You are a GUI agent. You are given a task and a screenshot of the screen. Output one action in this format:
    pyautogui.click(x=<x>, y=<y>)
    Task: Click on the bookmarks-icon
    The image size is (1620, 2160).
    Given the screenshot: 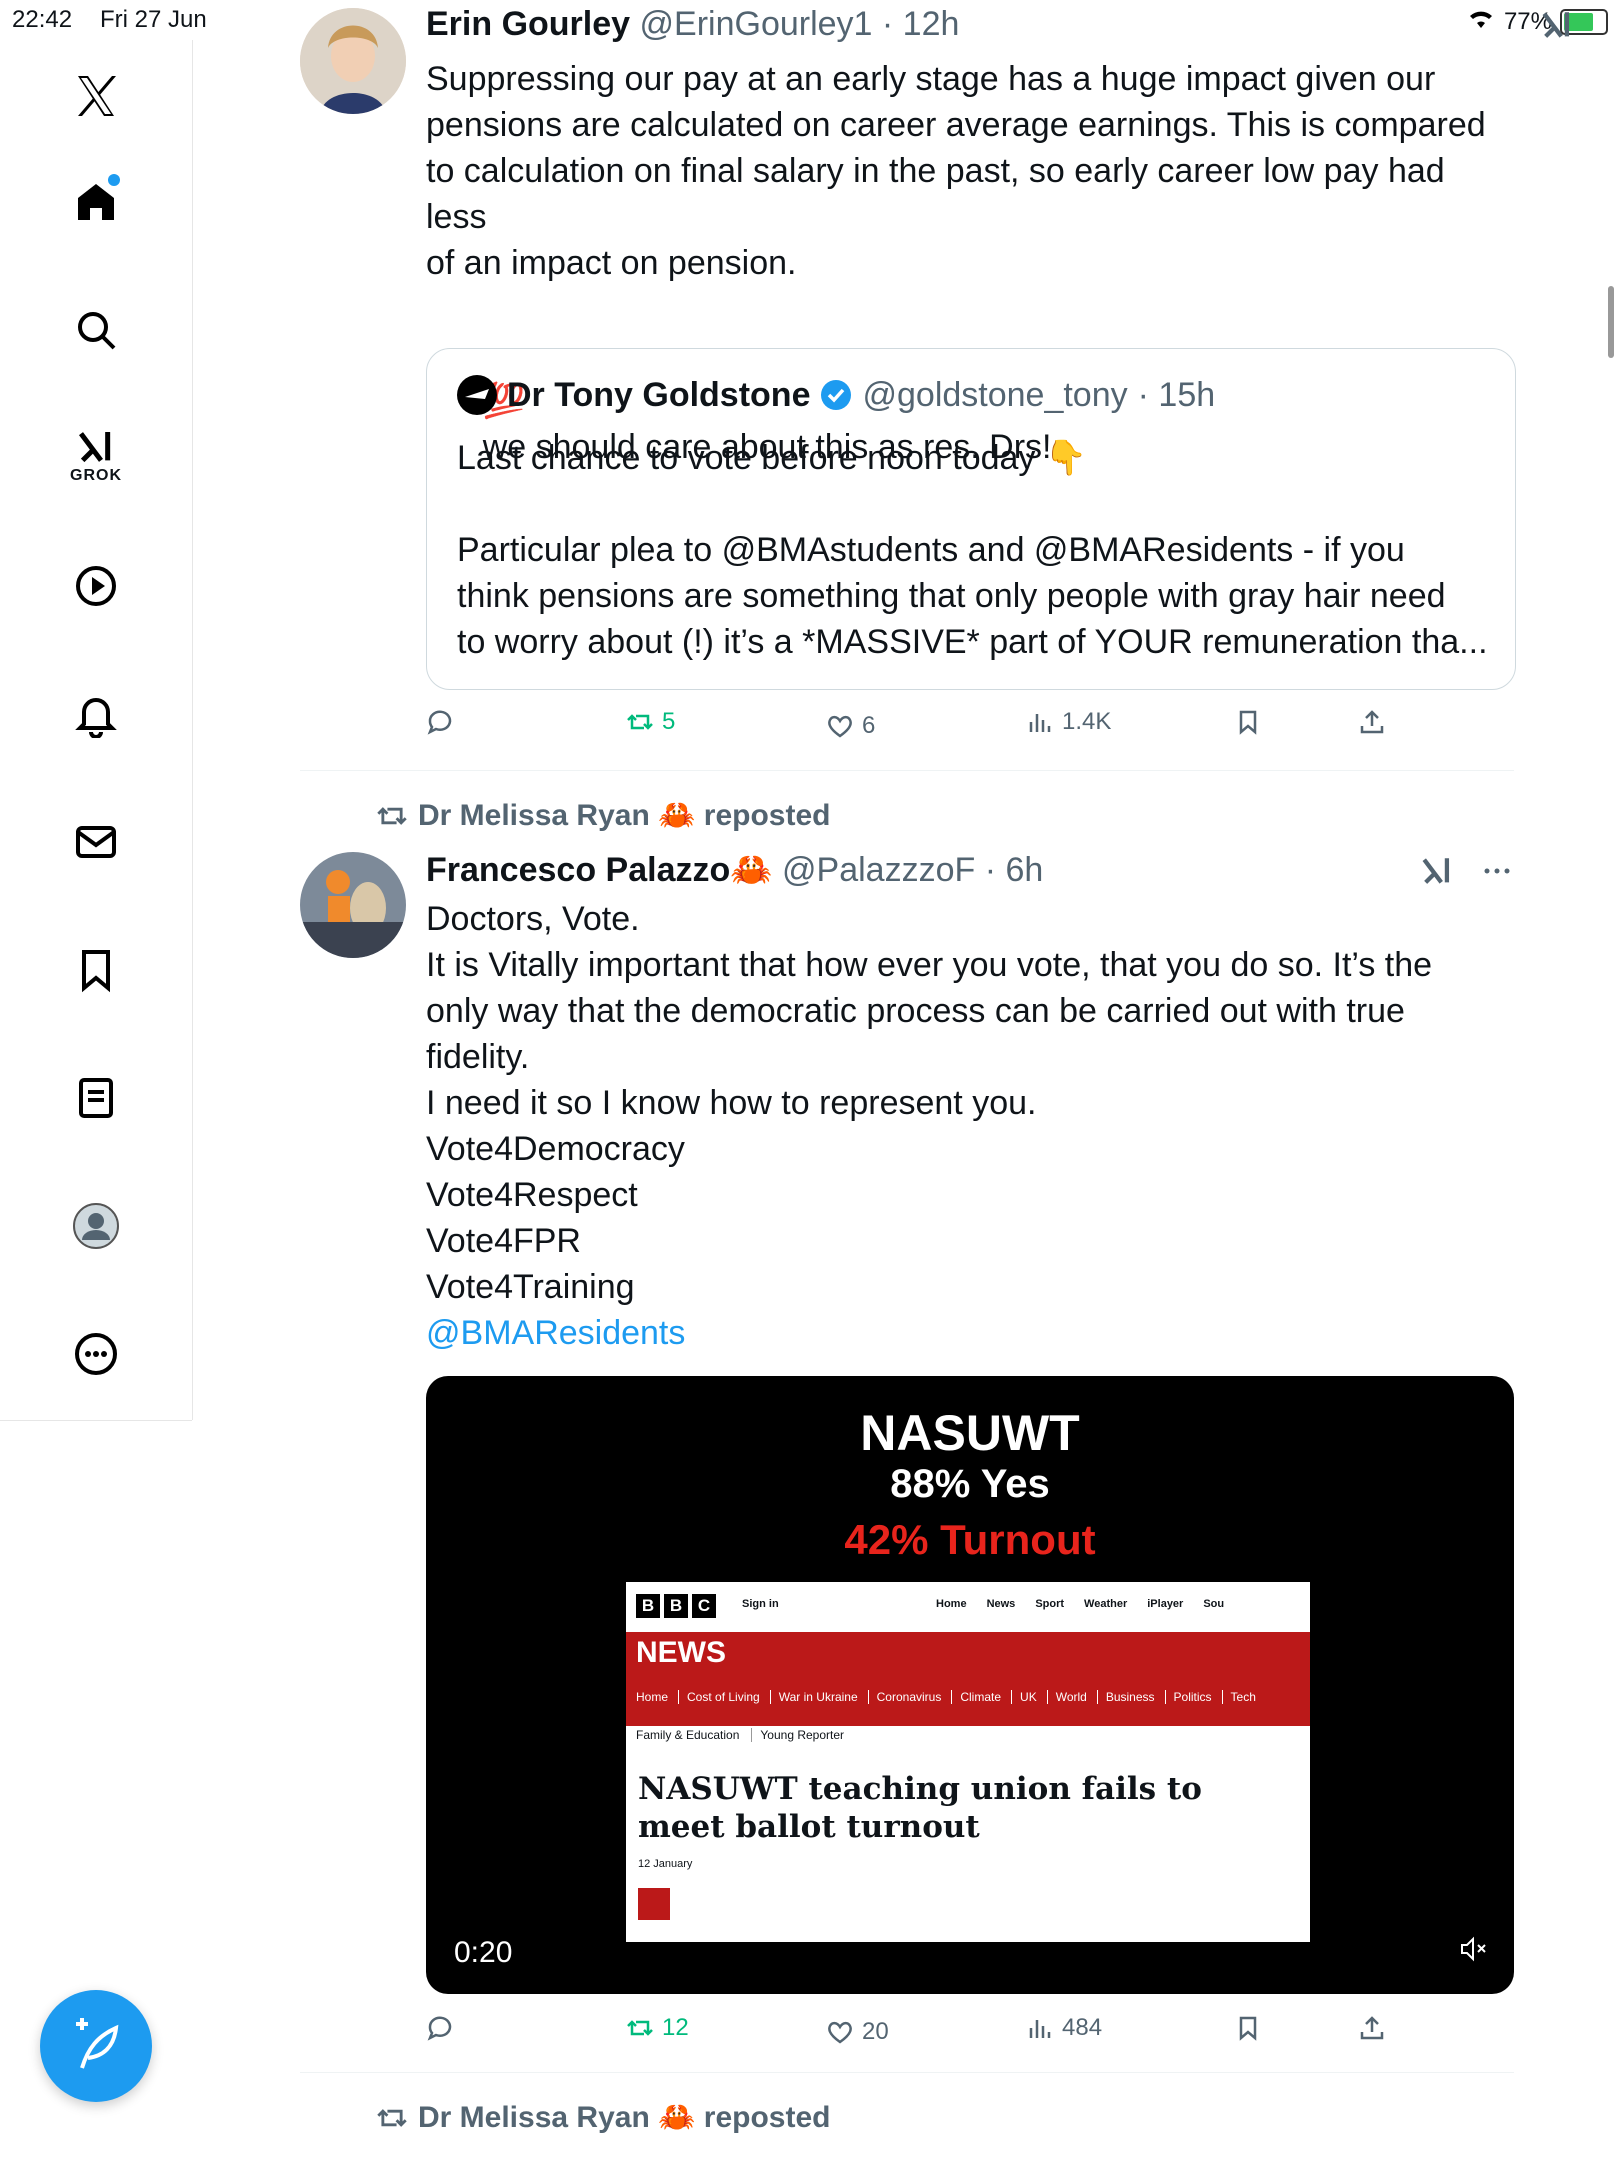 What is the action you would take?
    pyautogui.click(x=96, y=970)
    